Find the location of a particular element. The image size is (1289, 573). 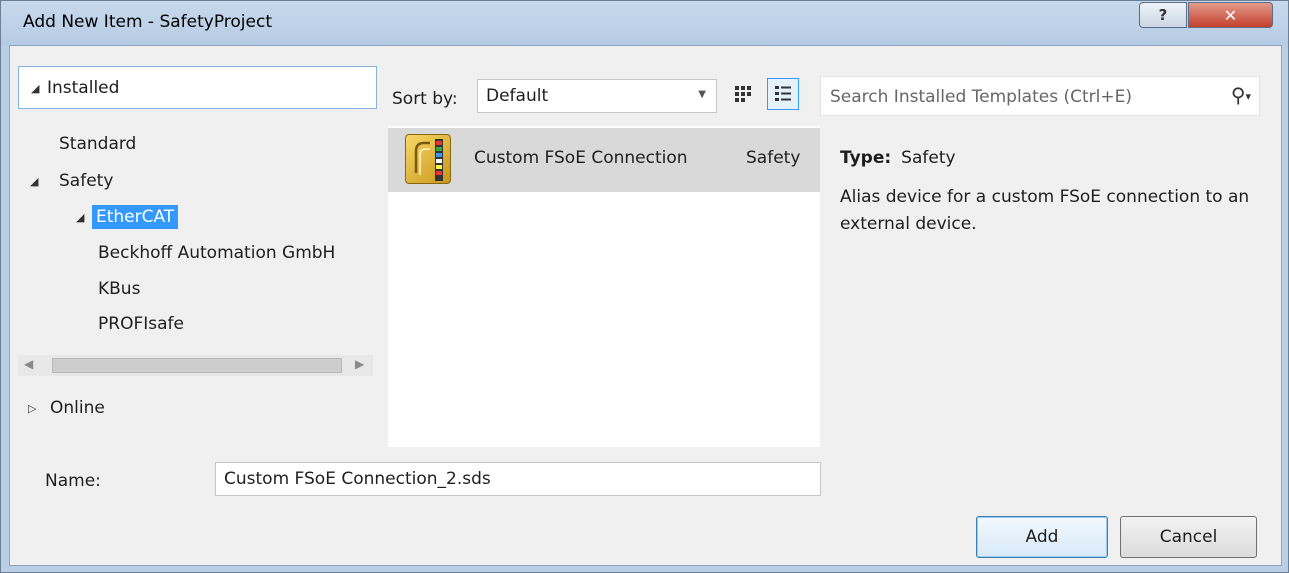

tree-node-profisafe: PROFIsafe is located at coordinates (141, 324).